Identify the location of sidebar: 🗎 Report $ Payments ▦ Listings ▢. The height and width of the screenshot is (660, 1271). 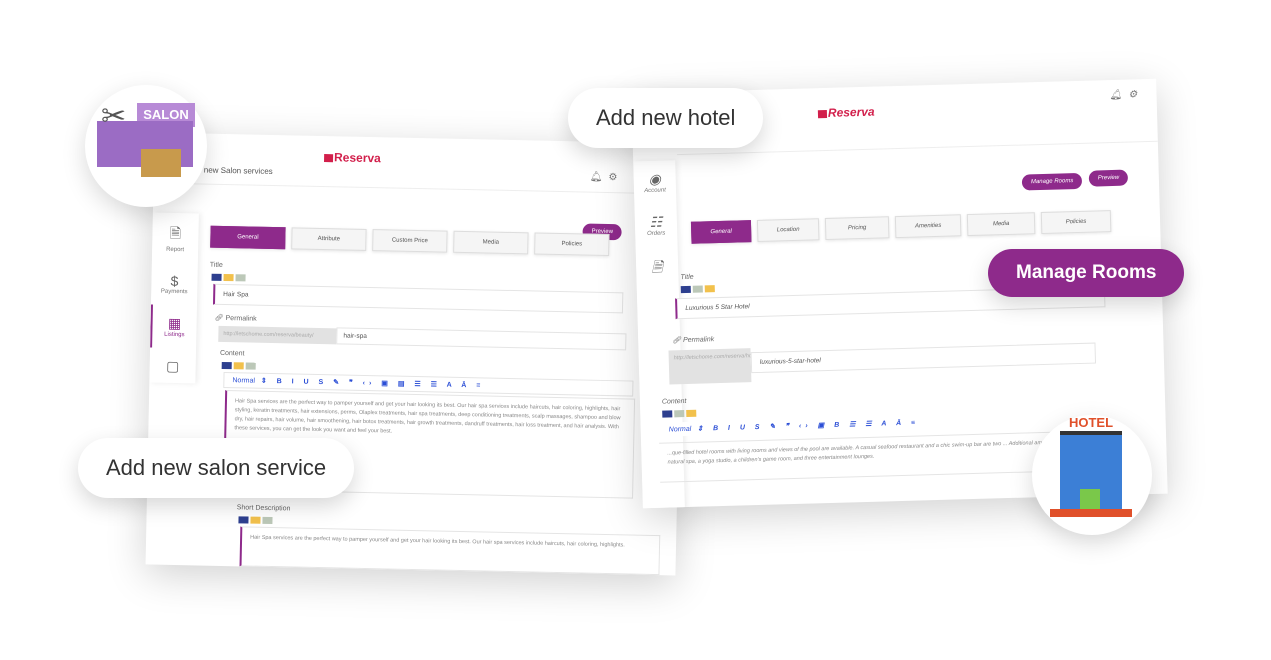
(174, 298).